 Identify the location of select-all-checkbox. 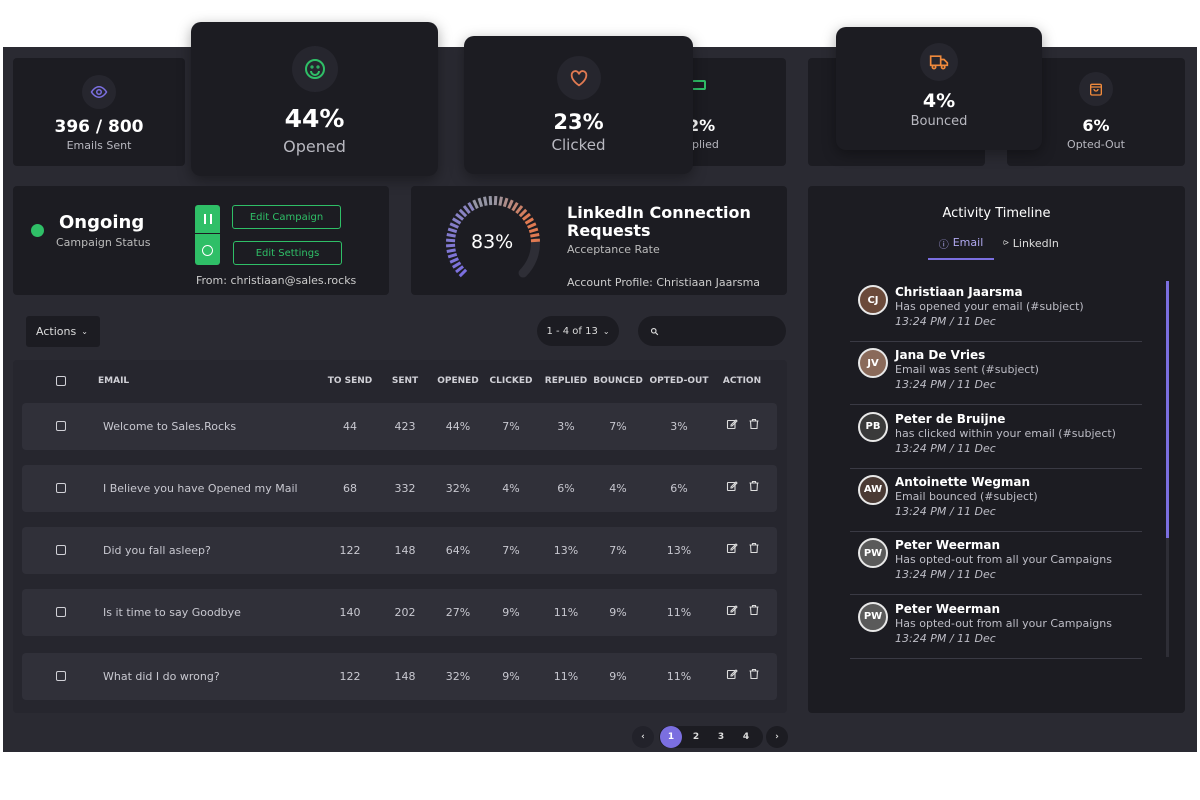
(61, 381).